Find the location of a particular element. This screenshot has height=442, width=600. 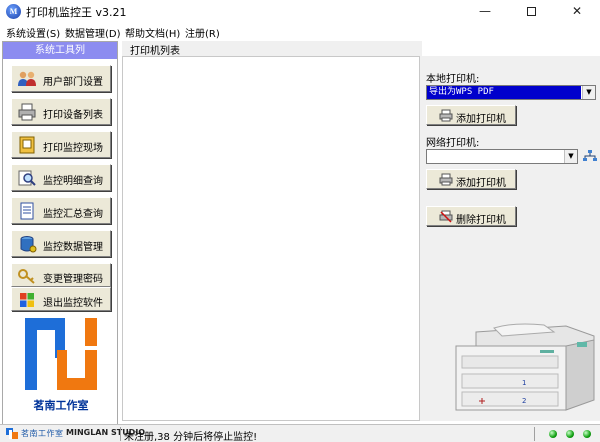

local-printer-label: 本地打印机: is located at coordinates (453, 79).